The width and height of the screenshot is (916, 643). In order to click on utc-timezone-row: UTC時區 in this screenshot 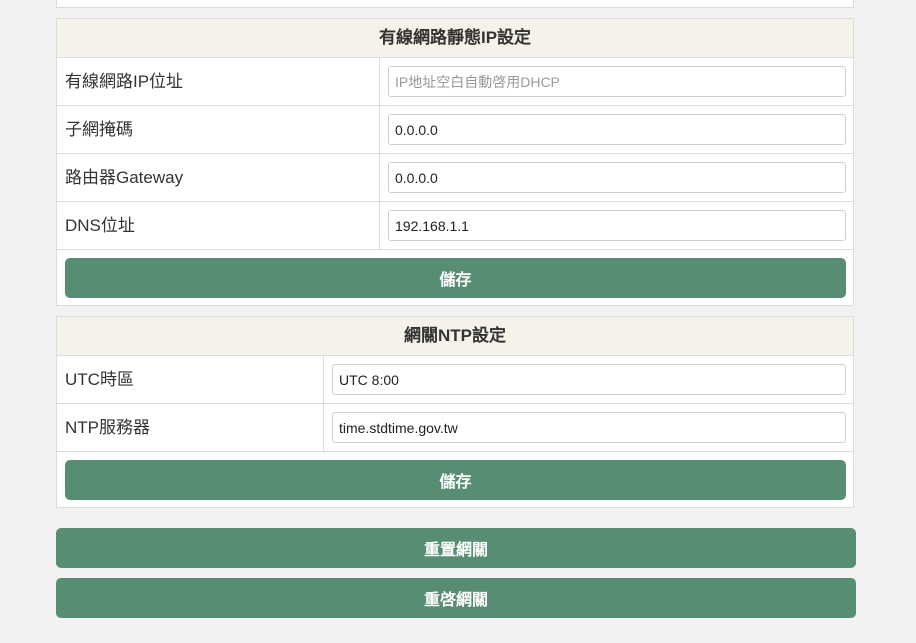, I will do `click(455, 380)`.